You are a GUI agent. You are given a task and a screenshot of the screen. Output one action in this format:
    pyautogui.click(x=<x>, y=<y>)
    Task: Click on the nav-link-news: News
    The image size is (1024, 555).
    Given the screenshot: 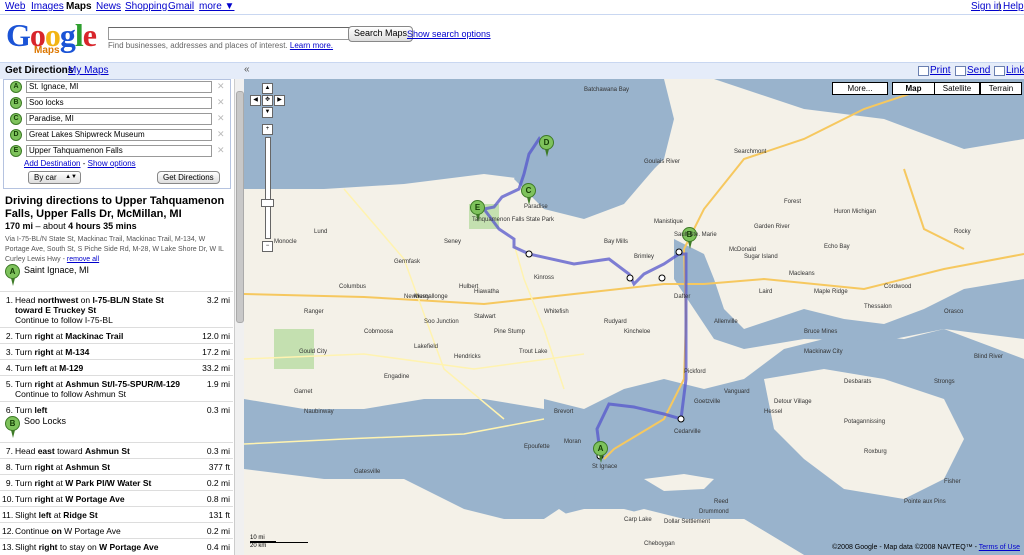 What is the action you would take?
    pyautogui.click(x=108, y=6)
    